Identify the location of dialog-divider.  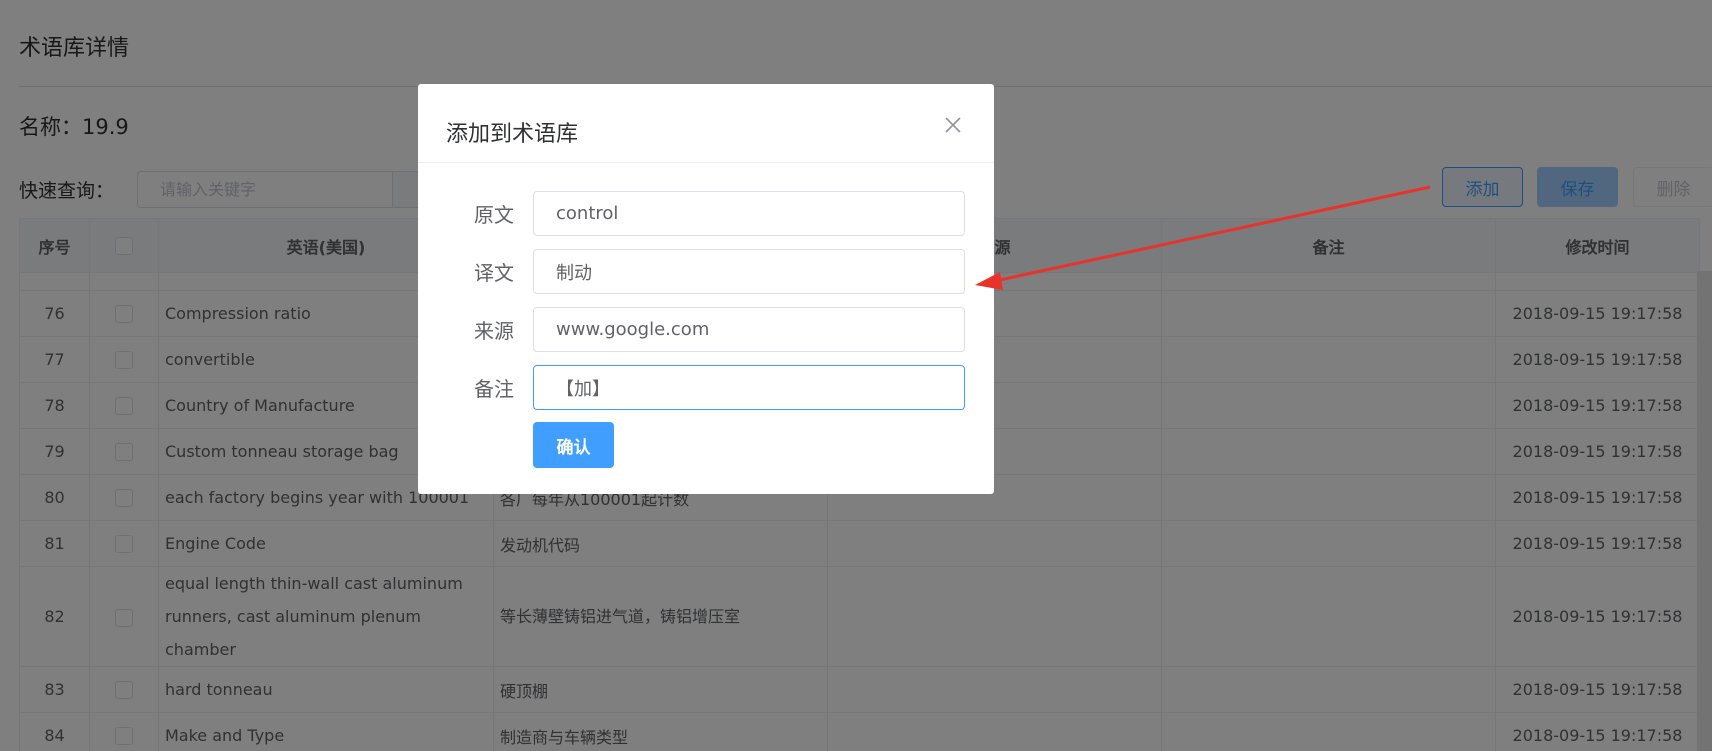
(706, 162).